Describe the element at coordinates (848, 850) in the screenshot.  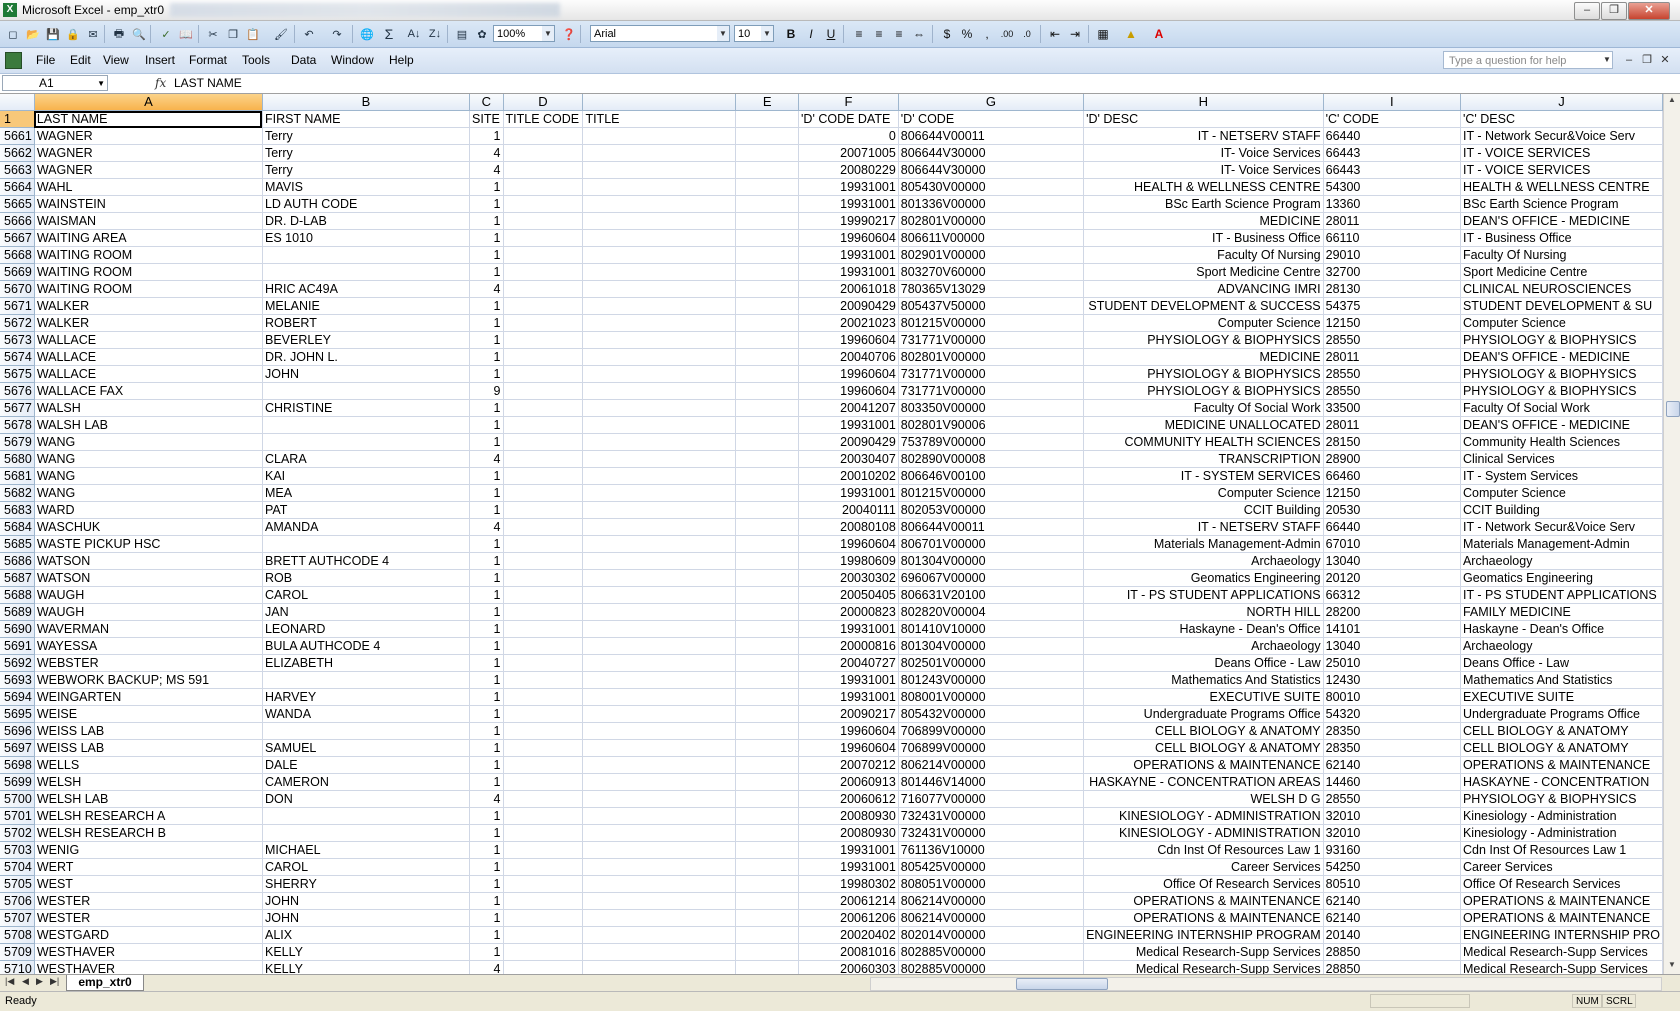
I see `cell: 19931001` at that location.